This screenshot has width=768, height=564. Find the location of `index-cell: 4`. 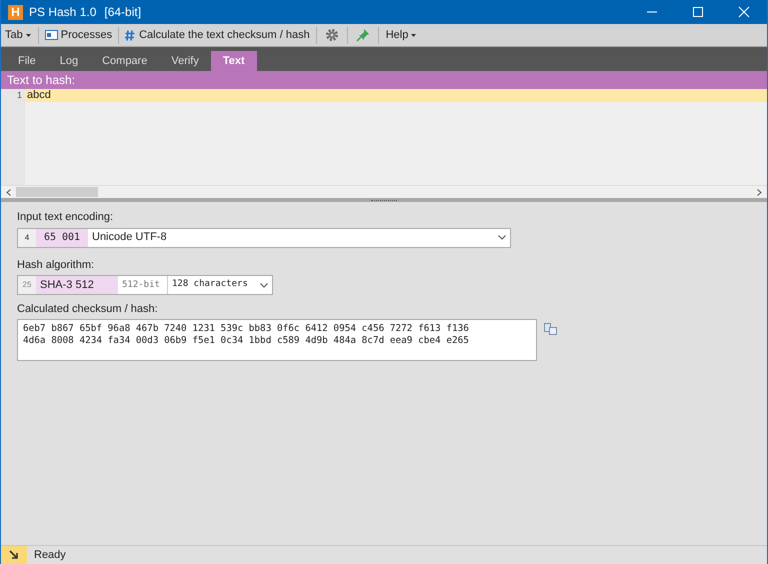

index-cell: 4 is located at coordinates (27, 237).